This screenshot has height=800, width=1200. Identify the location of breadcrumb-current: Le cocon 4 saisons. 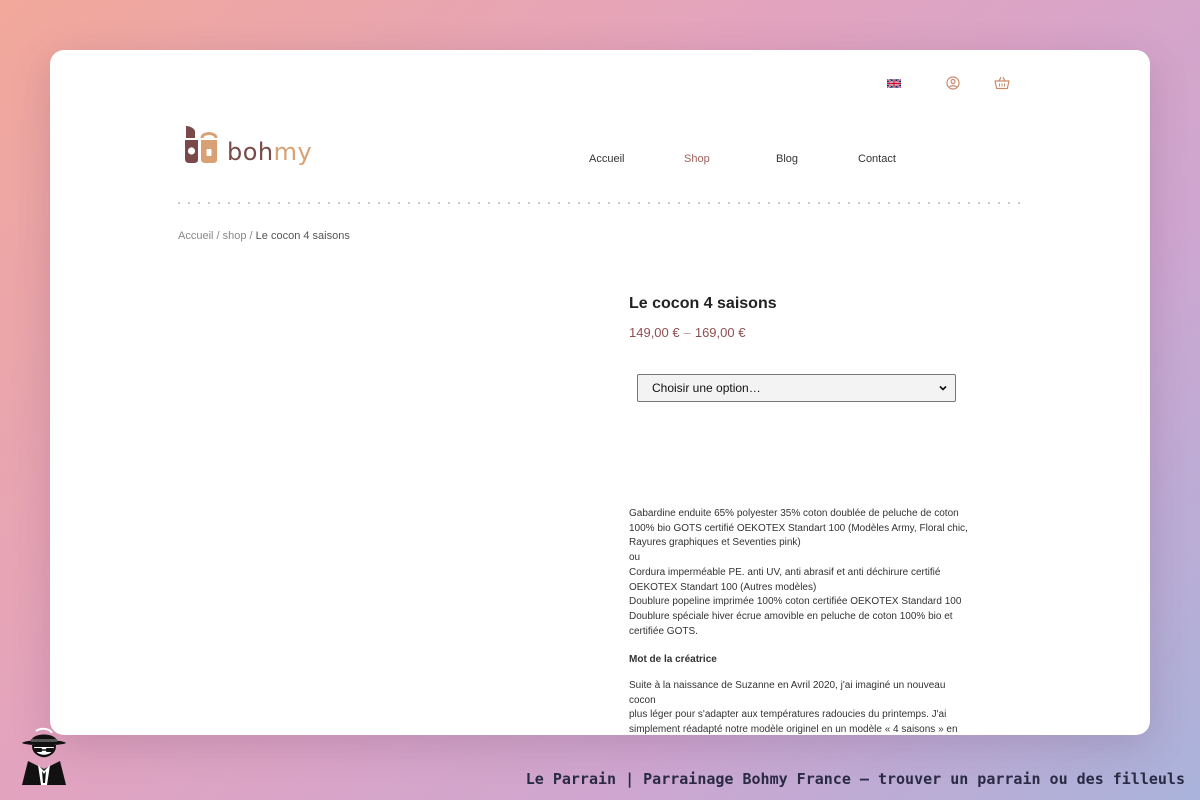
(302, 236).